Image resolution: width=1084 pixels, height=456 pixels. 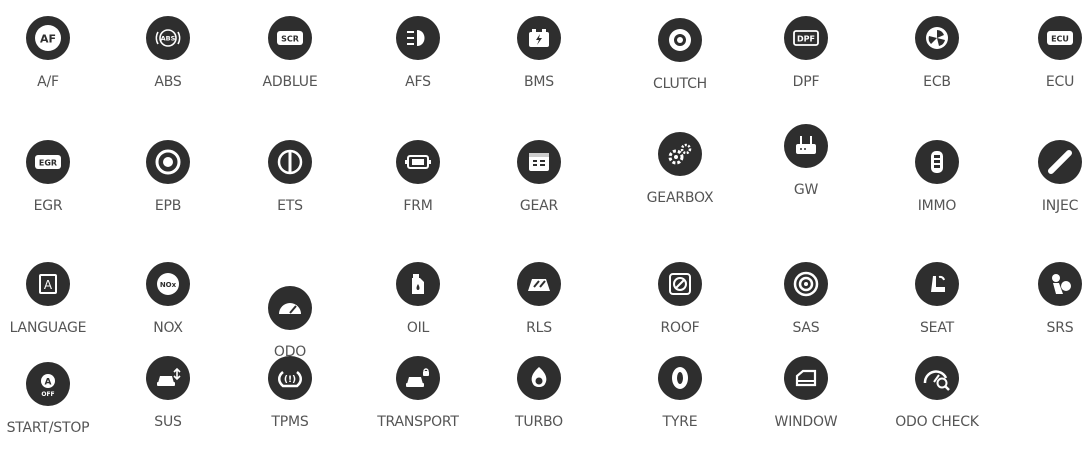 What do you see at coordinates (539, 61) in the screenshot?
I see `function-tile-bms: BMS` at bounding box center [539, 61].